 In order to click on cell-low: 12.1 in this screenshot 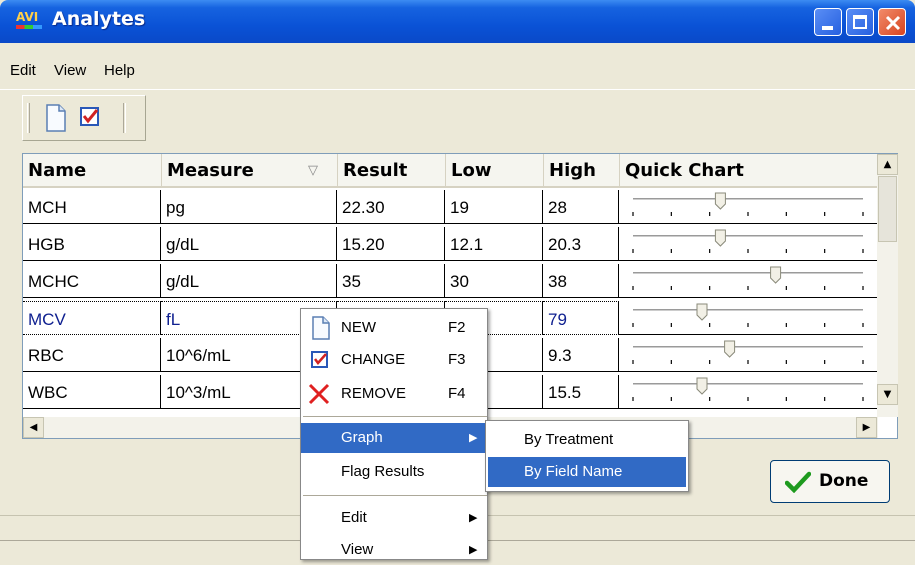, I will do `click(494, 244)`.